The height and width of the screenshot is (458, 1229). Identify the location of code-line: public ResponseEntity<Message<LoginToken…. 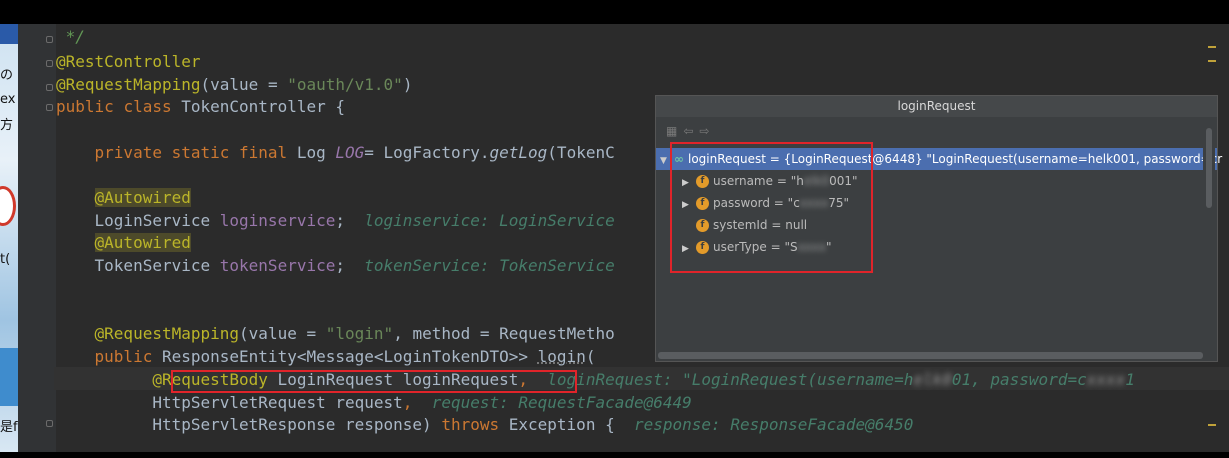
(345, 356).